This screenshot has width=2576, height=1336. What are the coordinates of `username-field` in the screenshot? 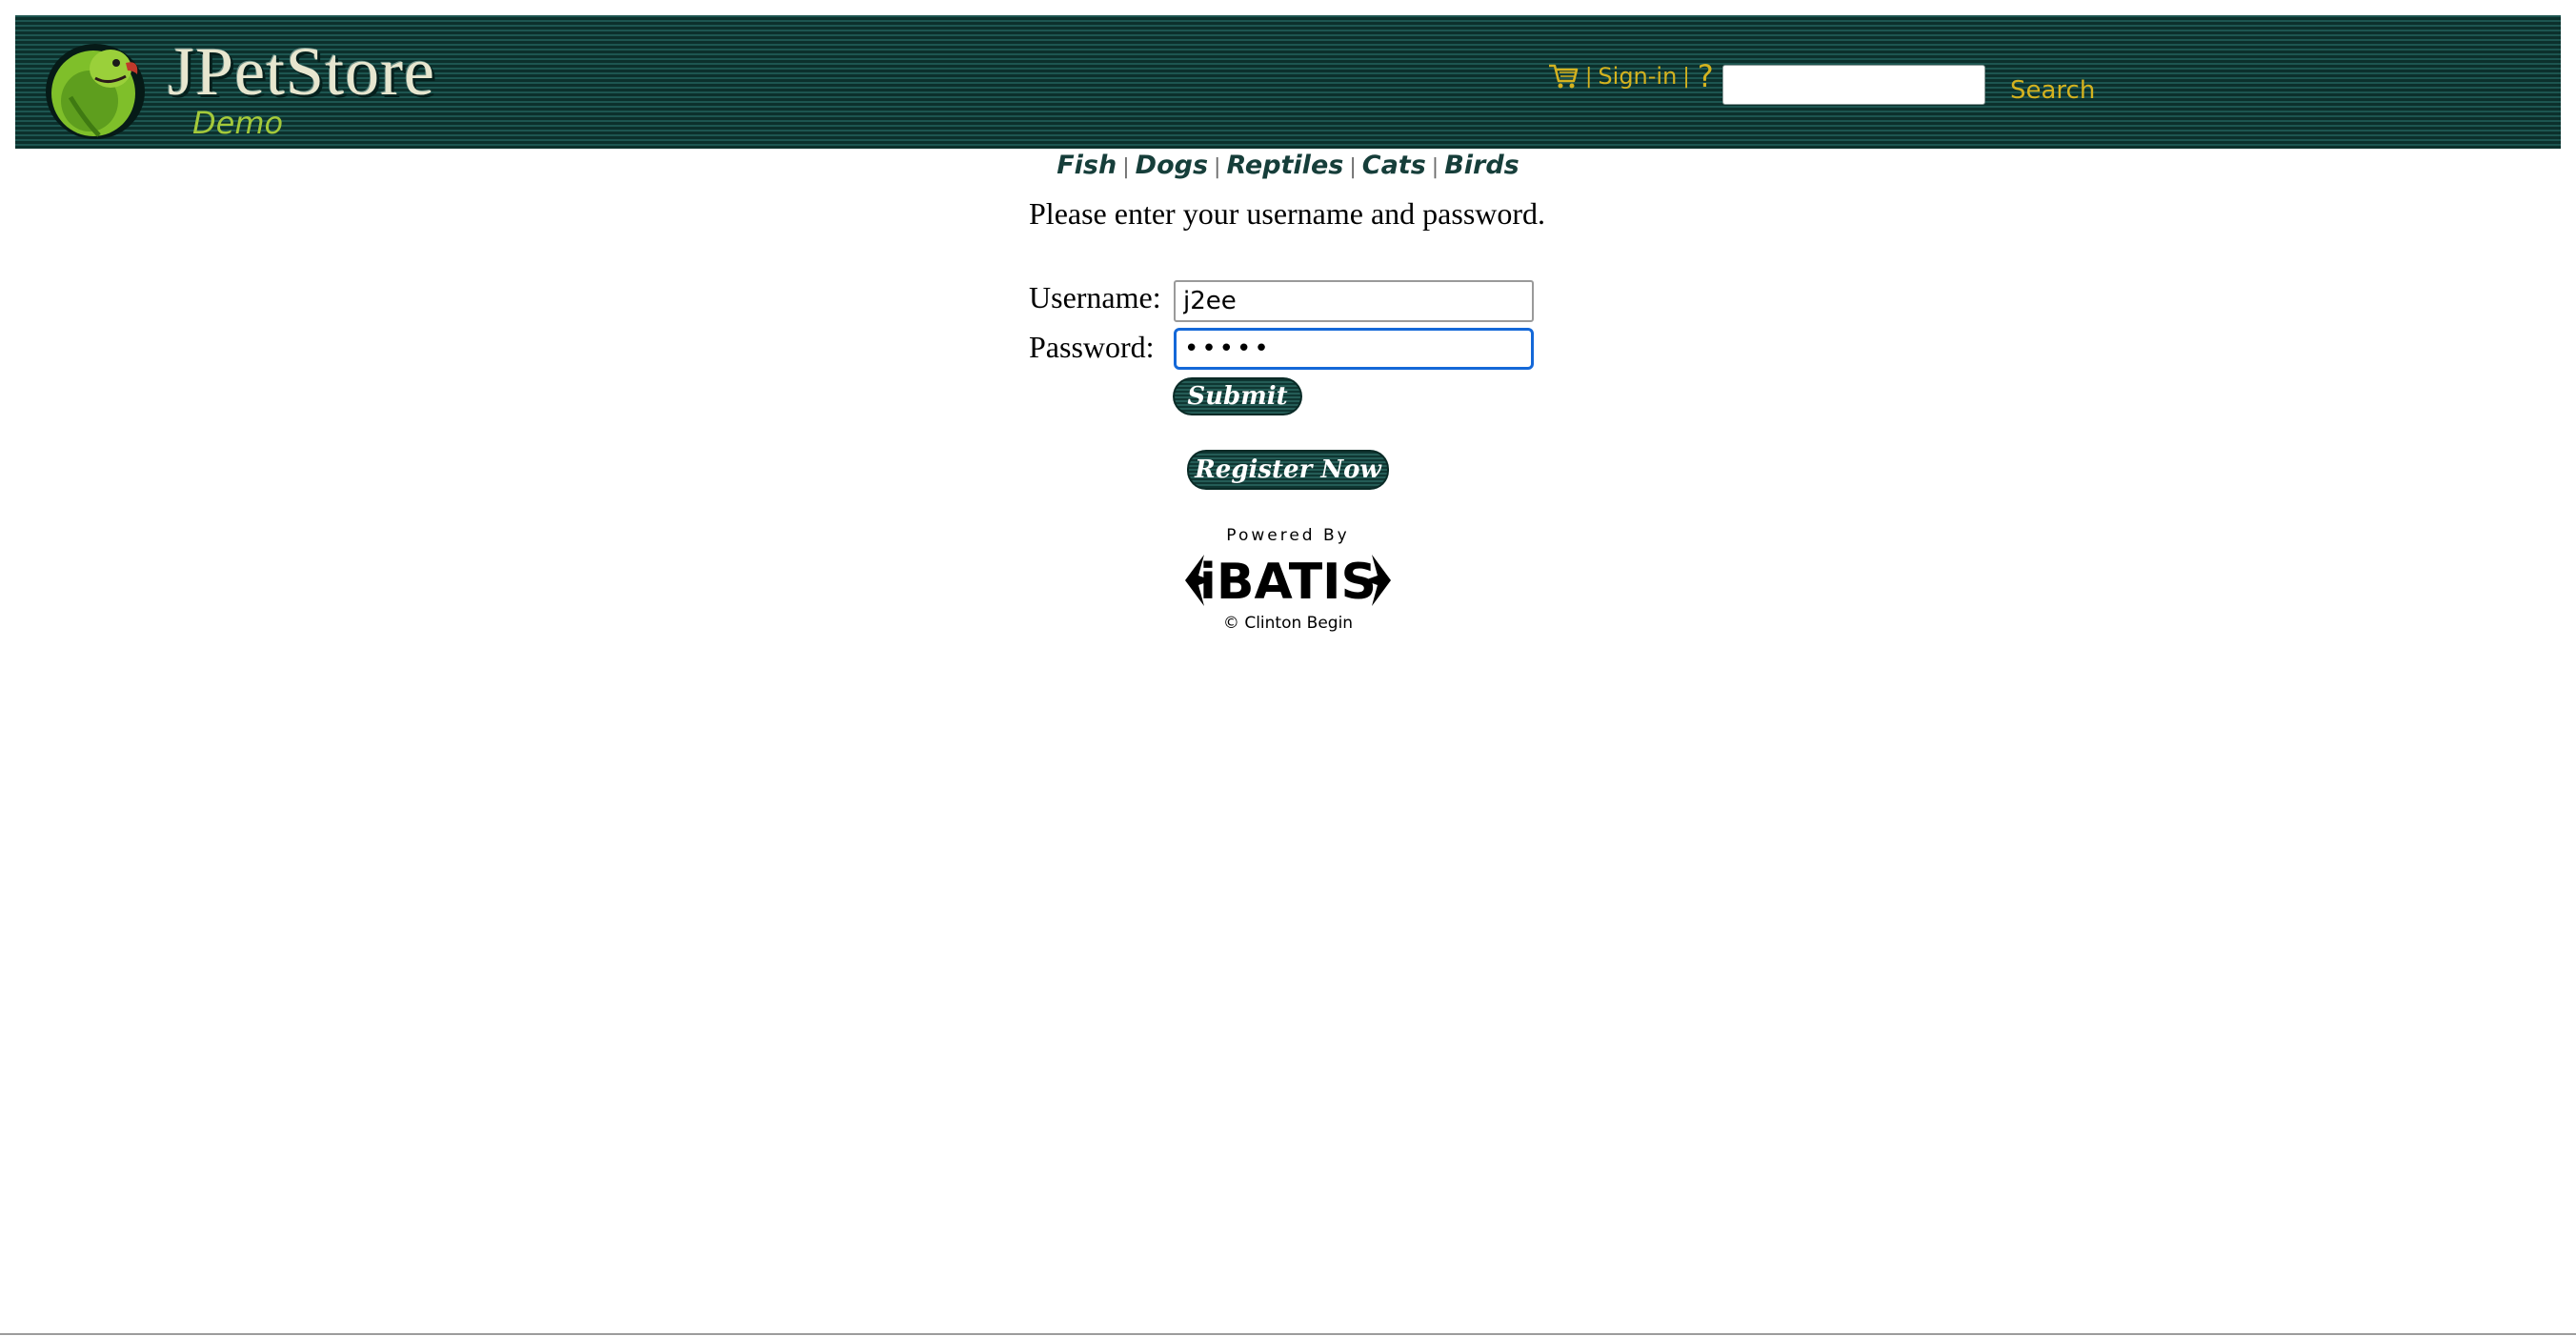 It's located at (1354, 301).